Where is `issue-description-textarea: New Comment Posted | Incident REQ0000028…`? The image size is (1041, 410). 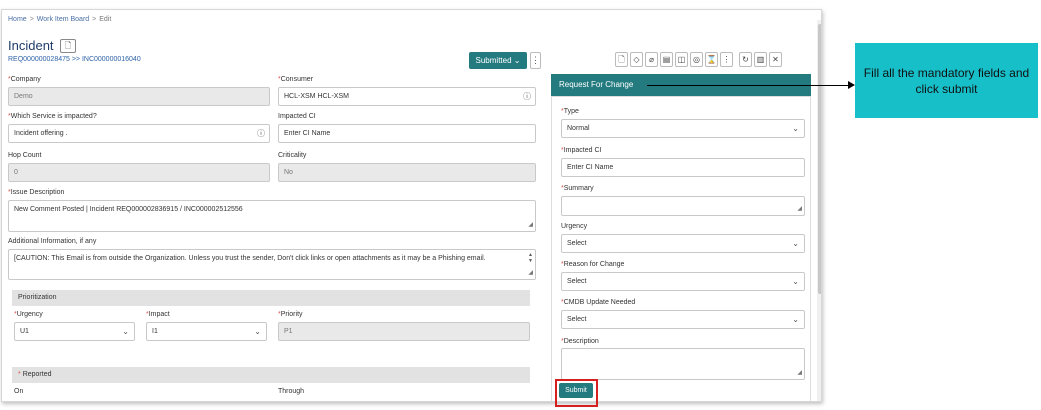 issue-description-textarea: New Comment Posted | Incident REQ0000028… is located at coordinates (272, 216).